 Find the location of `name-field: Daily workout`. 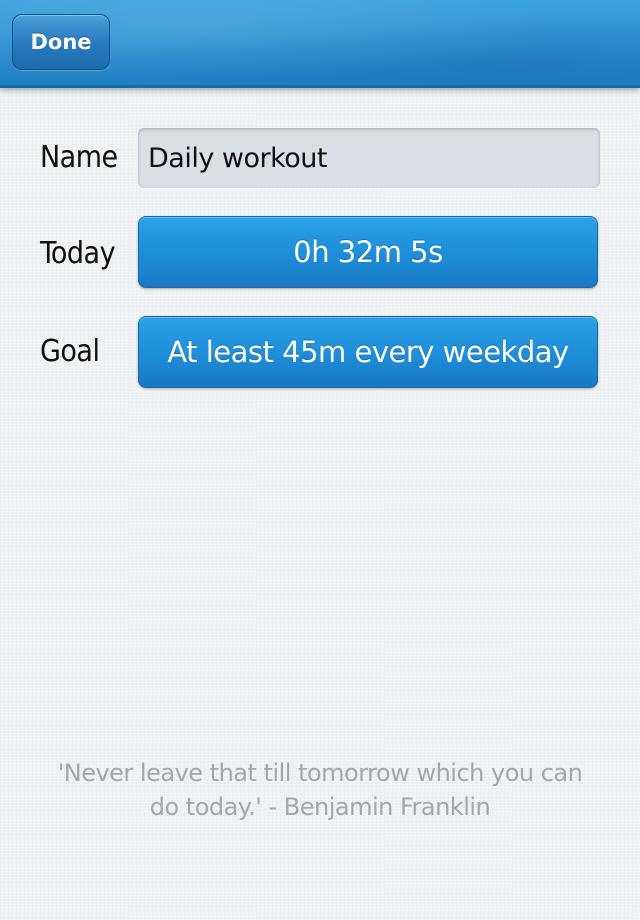

name-field: Daily workout is located at coordinates (369, 158).